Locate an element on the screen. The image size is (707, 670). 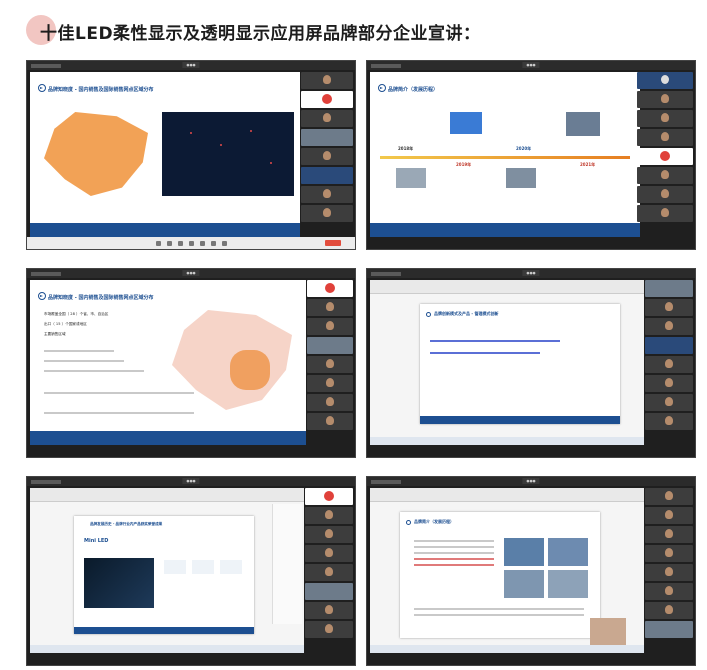
slide-page: 品牌发展历史 - 品牌行业内产品获奖荣誉成果 Mini LED is located at coordinates (164, 575).